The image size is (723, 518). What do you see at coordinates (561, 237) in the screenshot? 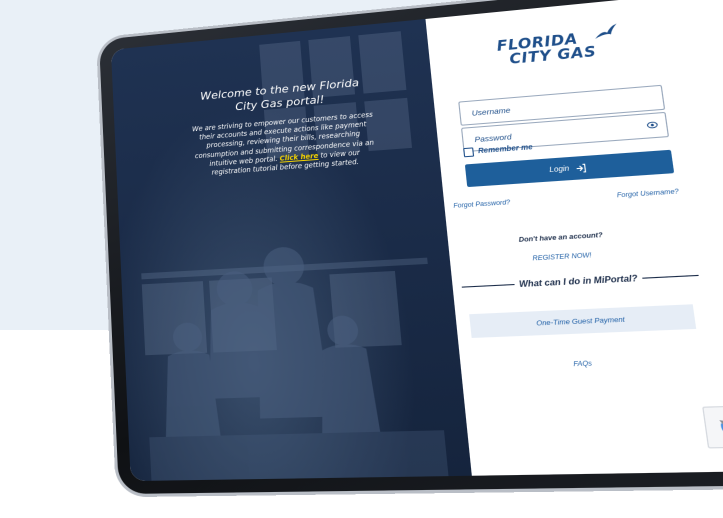
I see `no-account-text: Don't have an account?` at bounding box center [561, 237].